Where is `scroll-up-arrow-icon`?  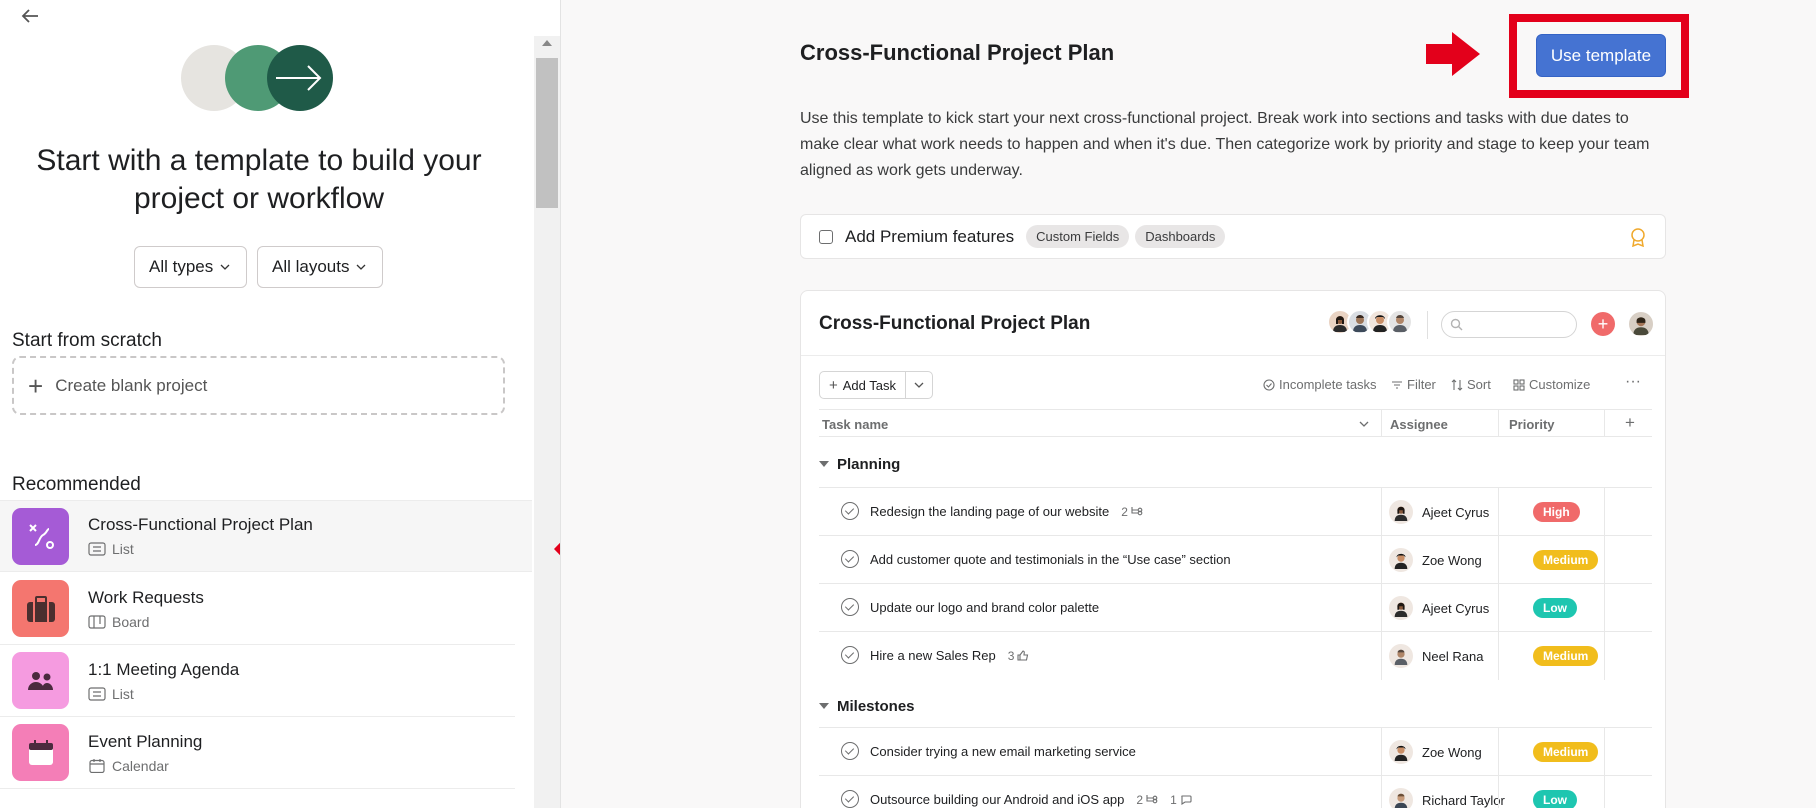 scroll-up-arrow-icon is located at coordinates (547, 43).